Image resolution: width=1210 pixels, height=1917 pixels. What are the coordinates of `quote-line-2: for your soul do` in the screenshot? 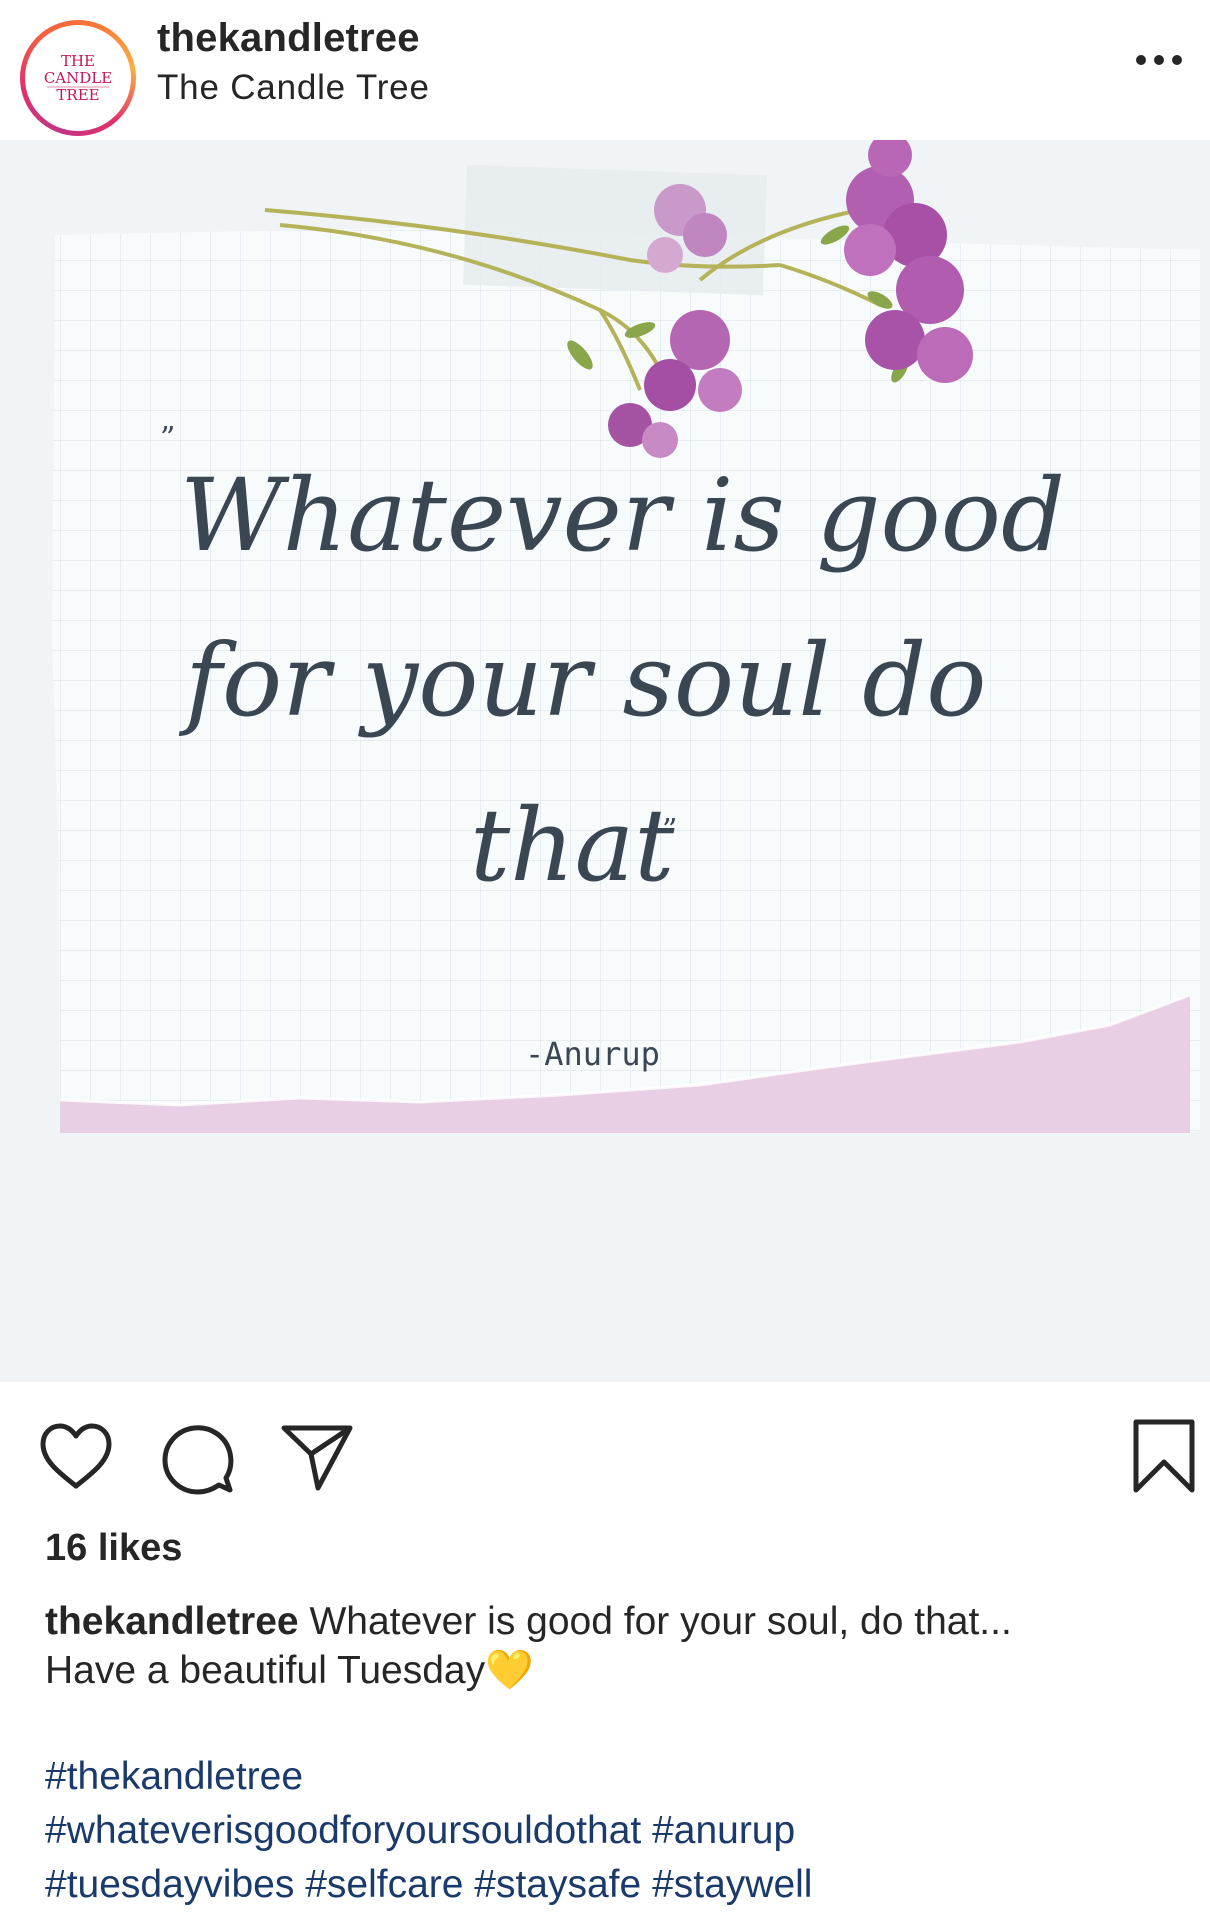 It's located at (582, 680).